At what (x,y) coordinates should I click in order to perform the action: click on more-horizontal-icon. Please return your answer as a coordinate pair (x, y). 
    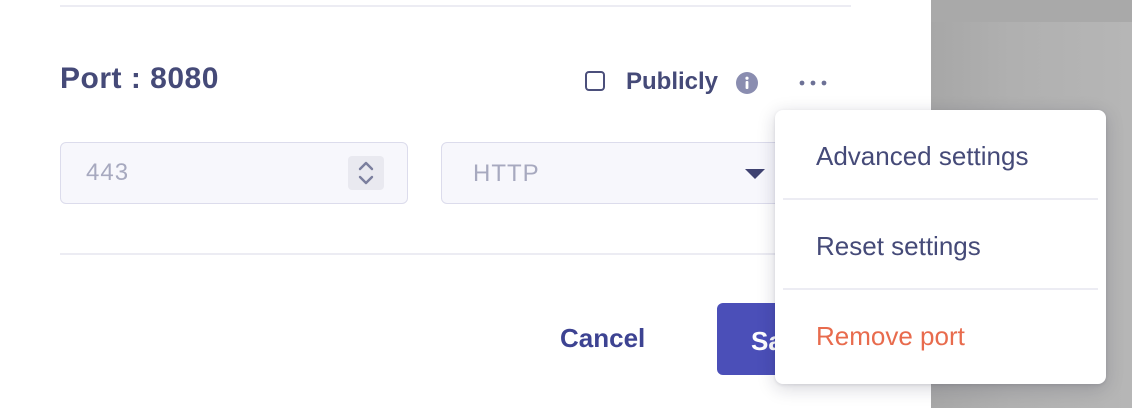
    Looking at the image, I should click on (813, 83).